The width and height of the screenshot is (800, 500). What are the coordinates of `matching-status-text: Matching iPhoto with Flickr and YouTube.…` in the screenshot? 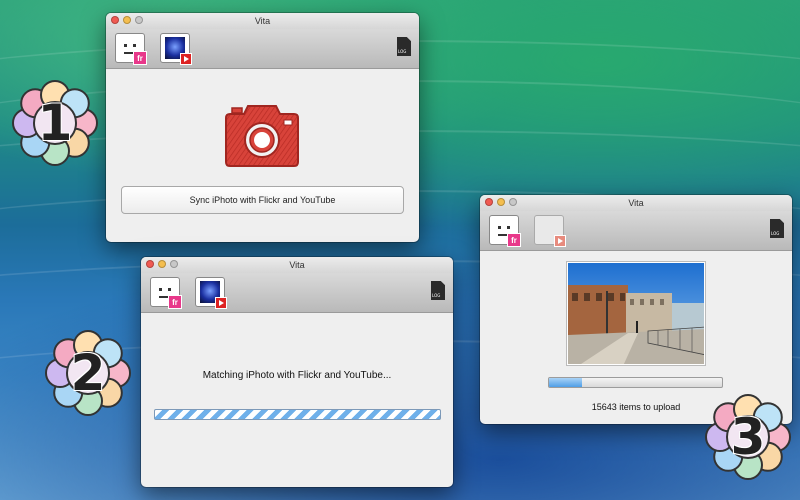 It's located at (297, 375).